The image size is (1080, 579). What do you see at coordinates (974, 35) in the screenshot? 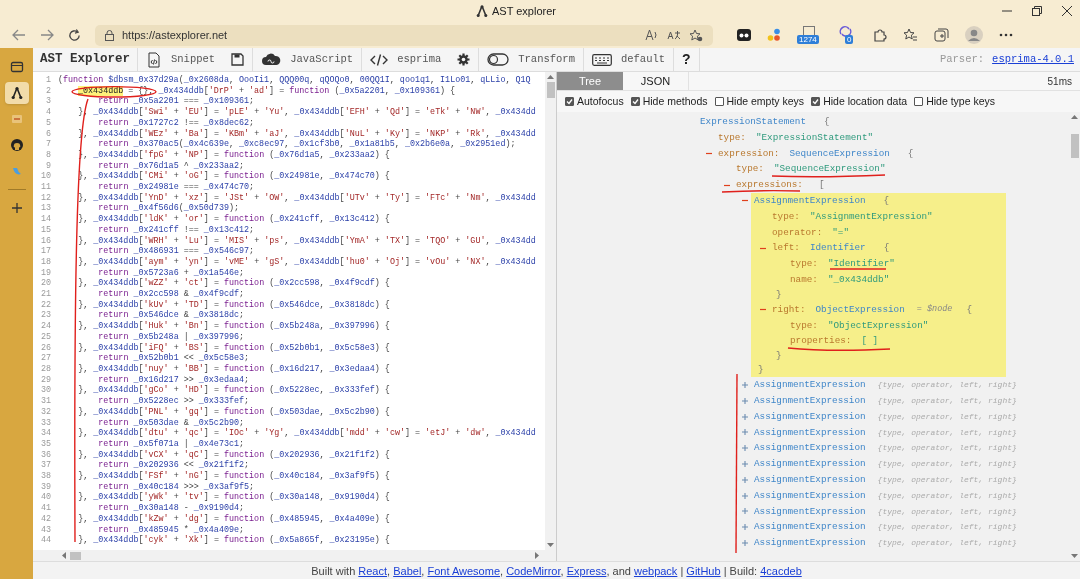
I see `profile-avatar-icon` at bounding box center [974, 35].